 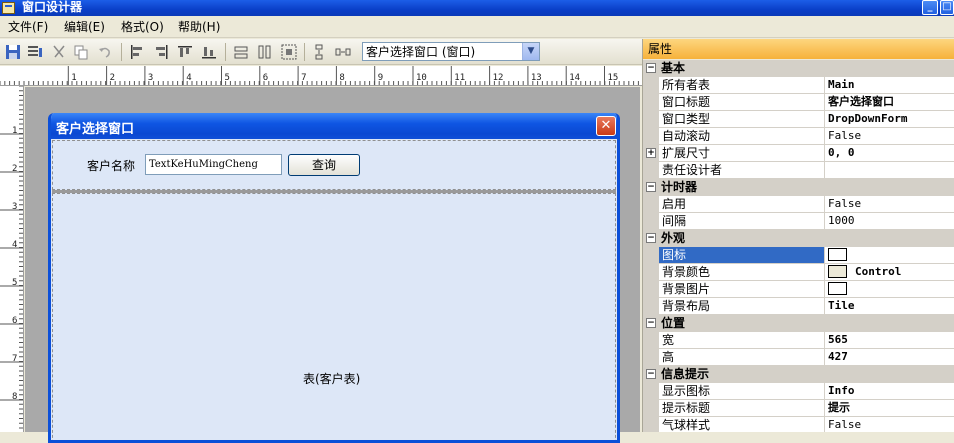 I want to click on prop-row-designer: 责任设计者, so click(x=798, y=170).